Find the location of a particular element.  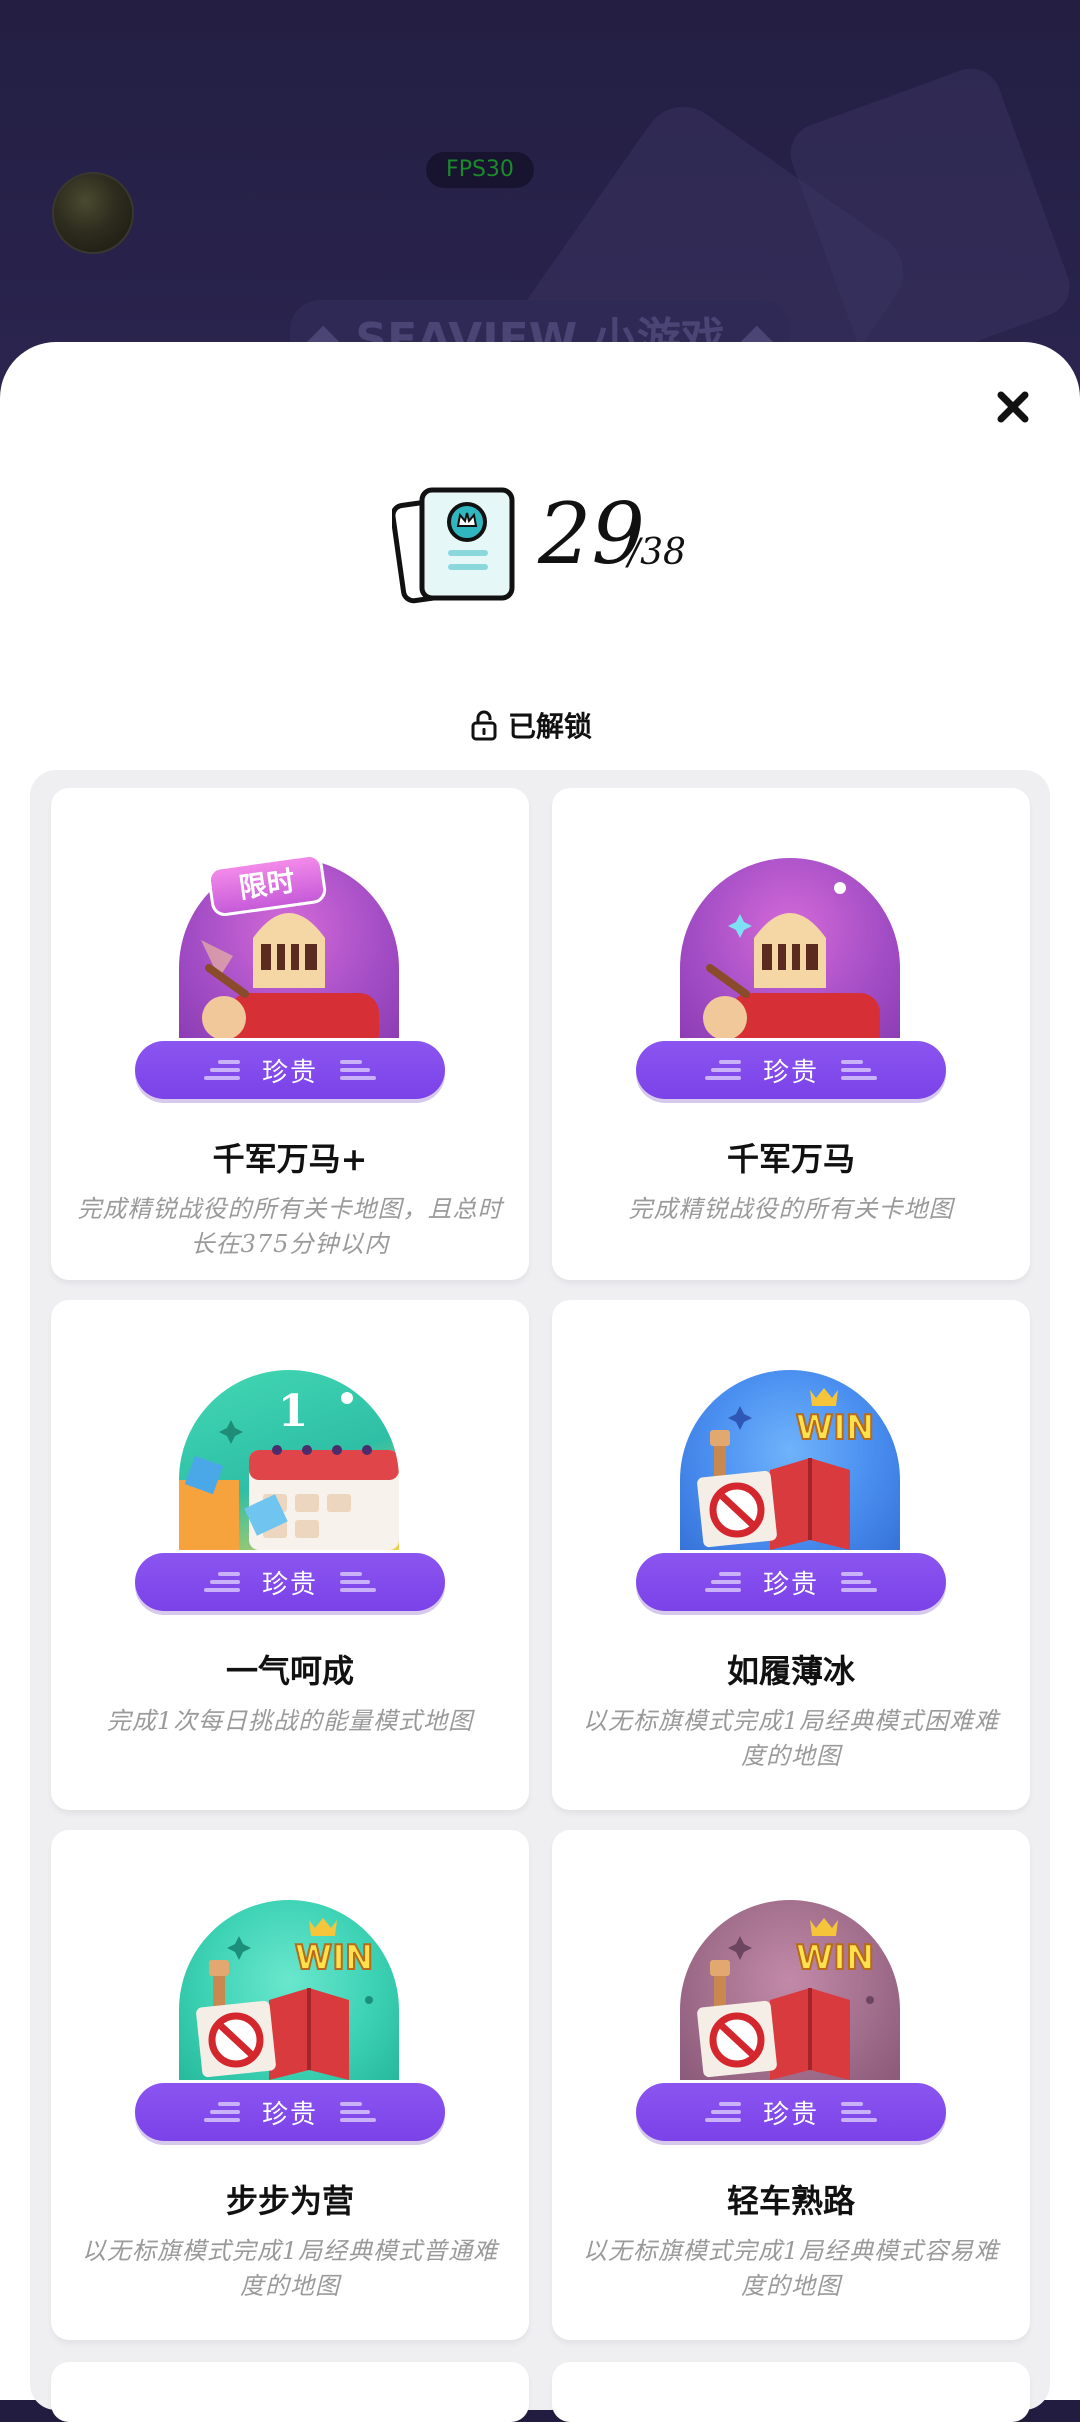

unlock-icon is located at coordinates (484, 725).